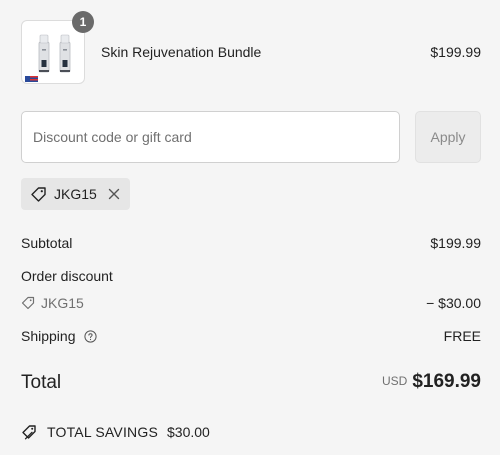 The height and width of the screenshot is (455, 500). I want to click on total-savings-label: TOTAL SAVINGS, so click(102, 432).